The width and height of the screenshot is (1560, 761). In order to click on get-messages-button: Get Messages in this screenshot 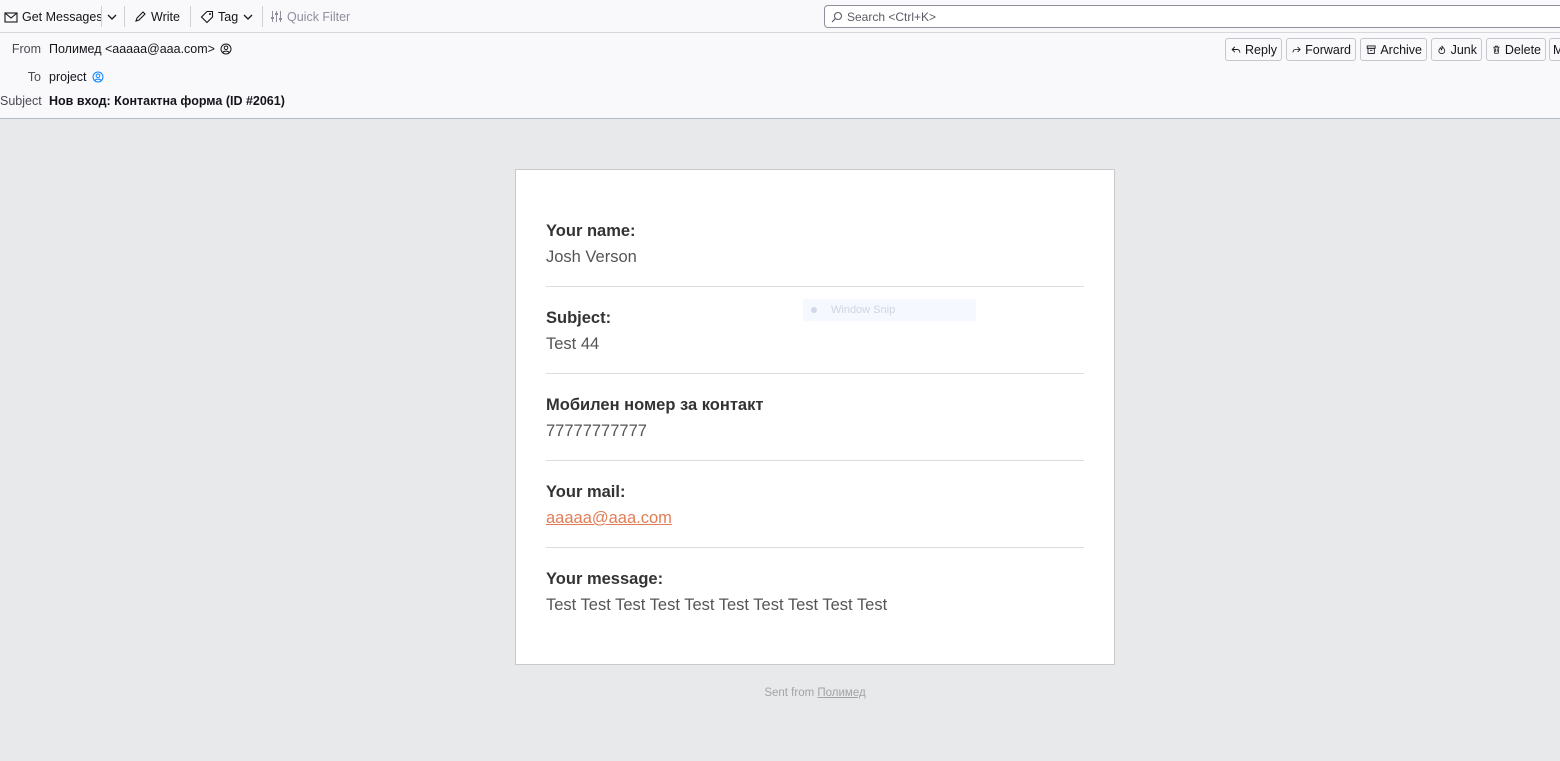, I will do `click(53, 16)`.